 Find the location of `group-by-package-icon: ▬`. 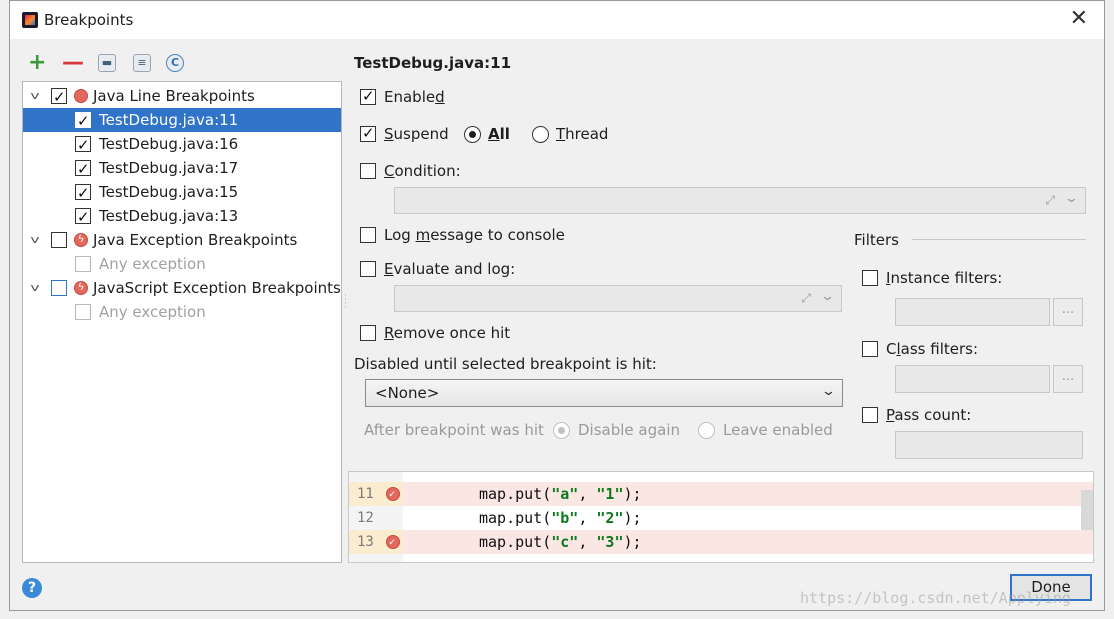

group-by-package-icon: ▬ is located at coordinates (107, 63).